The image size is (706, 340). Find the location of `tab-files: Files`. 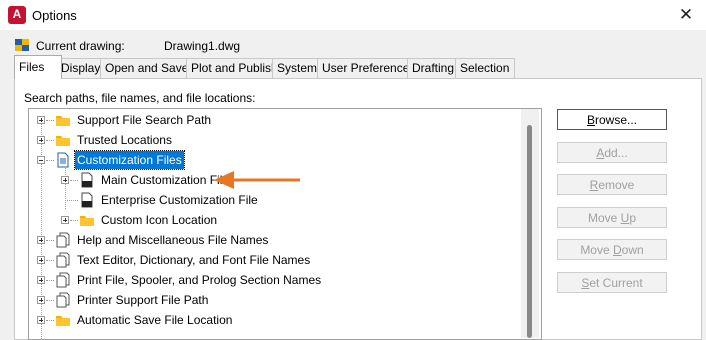

tab-files: Files is located at coordinates (38, 67).